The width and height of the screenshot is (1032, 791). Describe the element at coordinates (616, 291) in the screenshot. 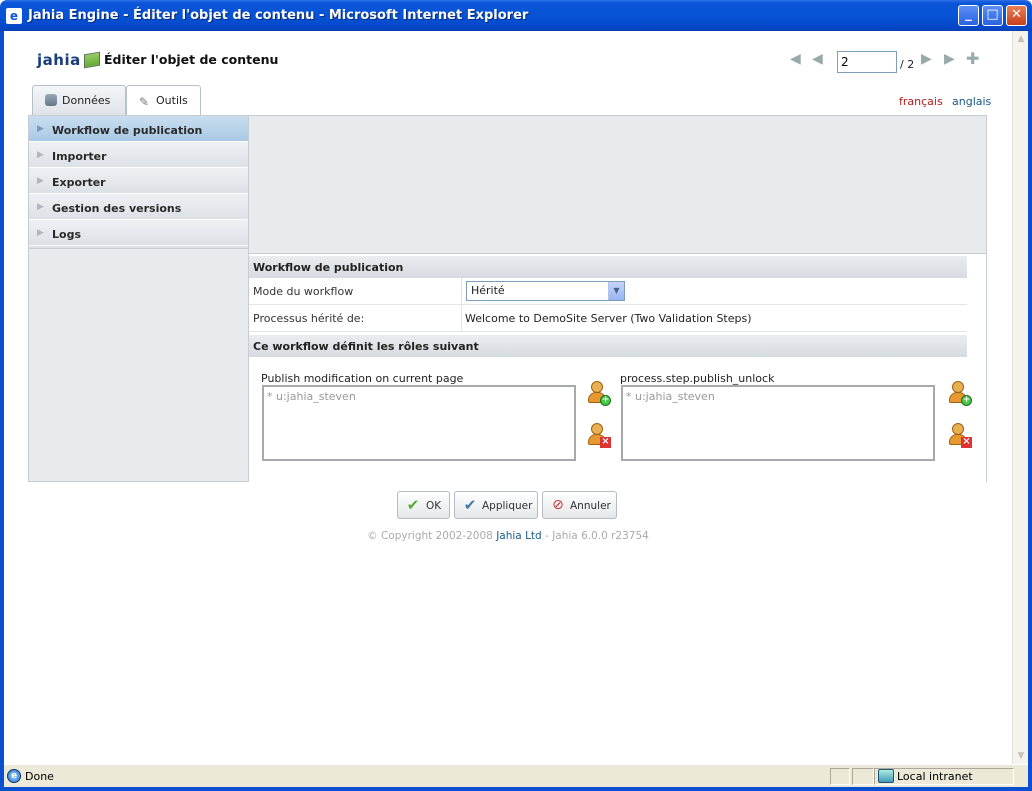

I see `chevron-down-icon: ▼` at that location.